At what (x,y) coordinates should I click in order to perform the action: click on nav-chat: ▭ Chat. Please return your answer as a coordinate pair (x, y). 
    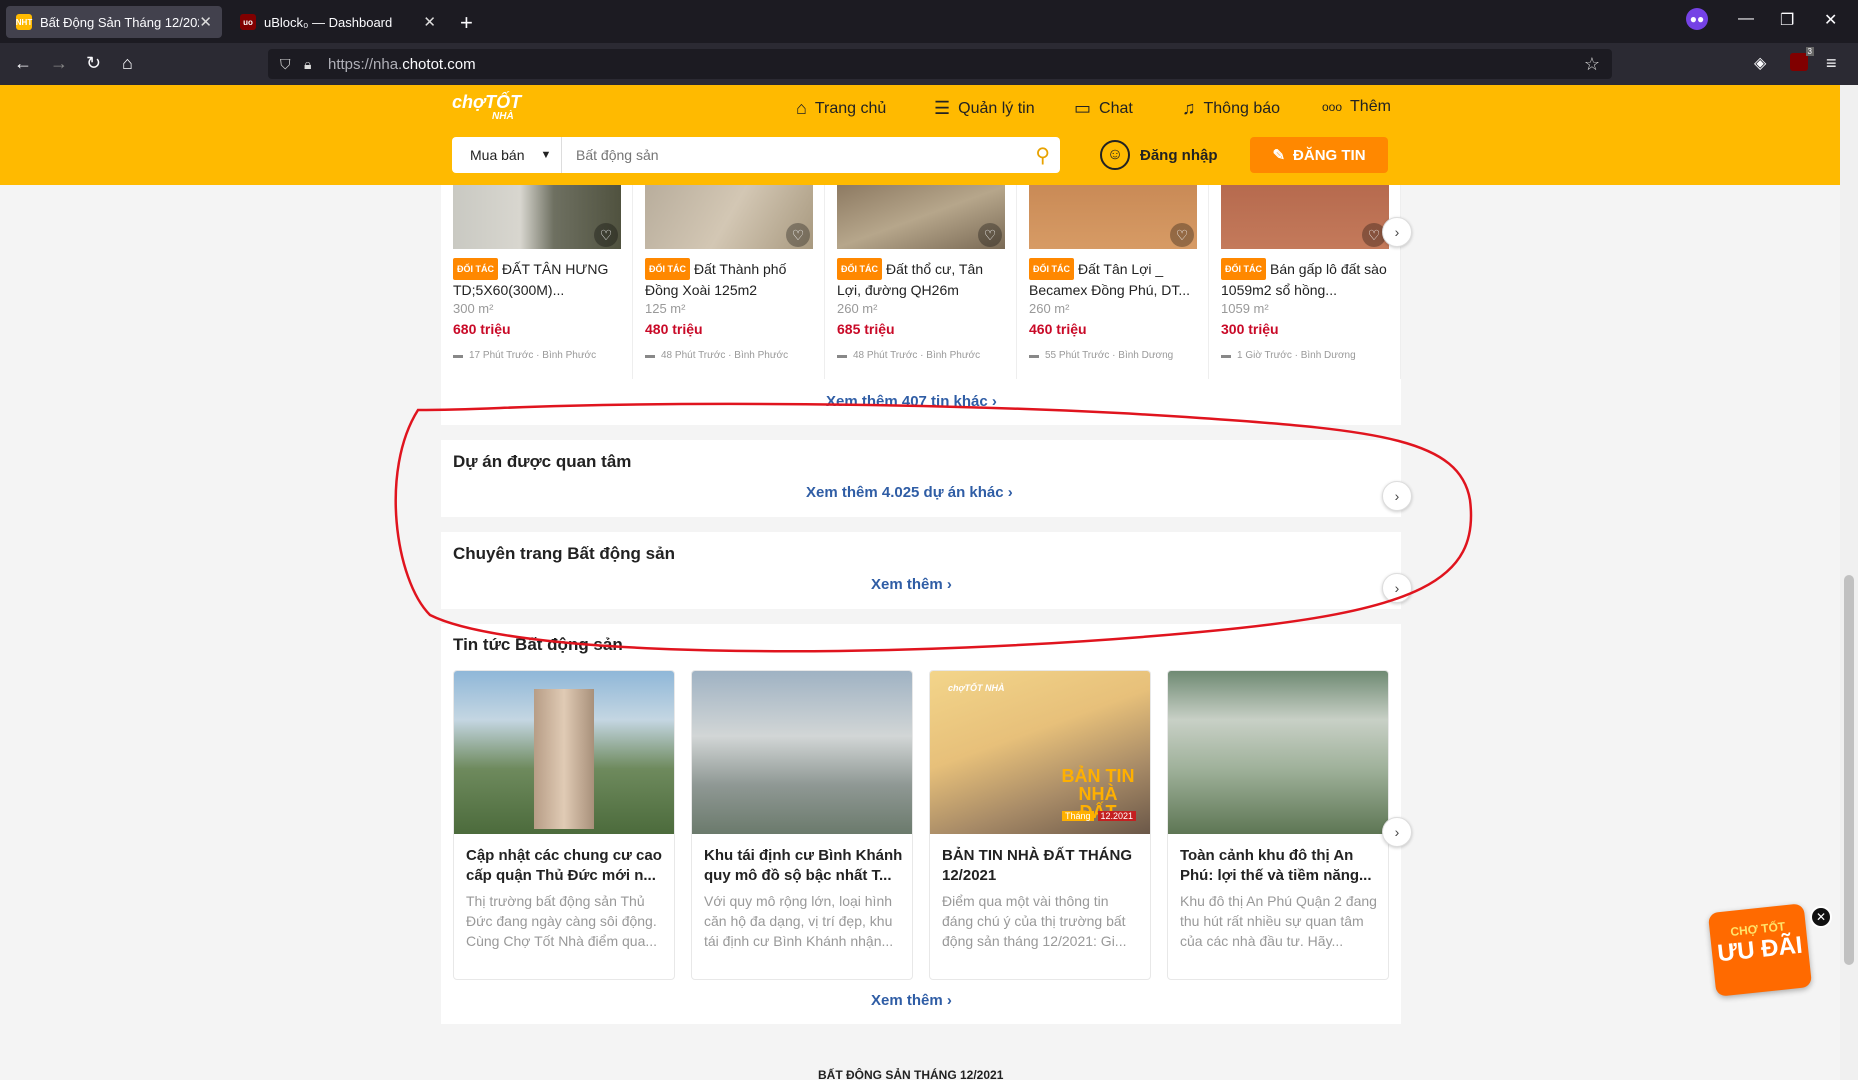
    Looking at the image, I should click on (1103, 108).